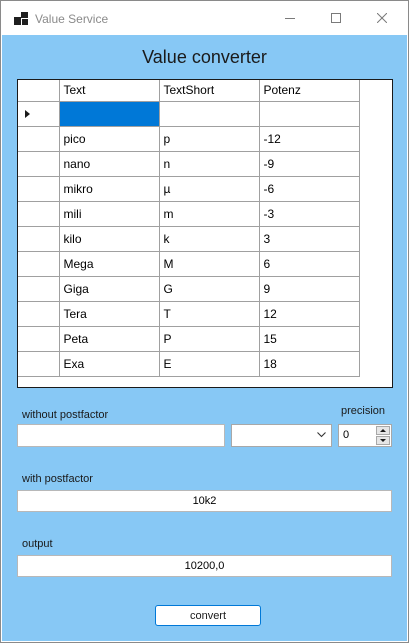 This screenshot has height=643, width=409. I want to click on precision-stepper: 0, so click(365, 435).